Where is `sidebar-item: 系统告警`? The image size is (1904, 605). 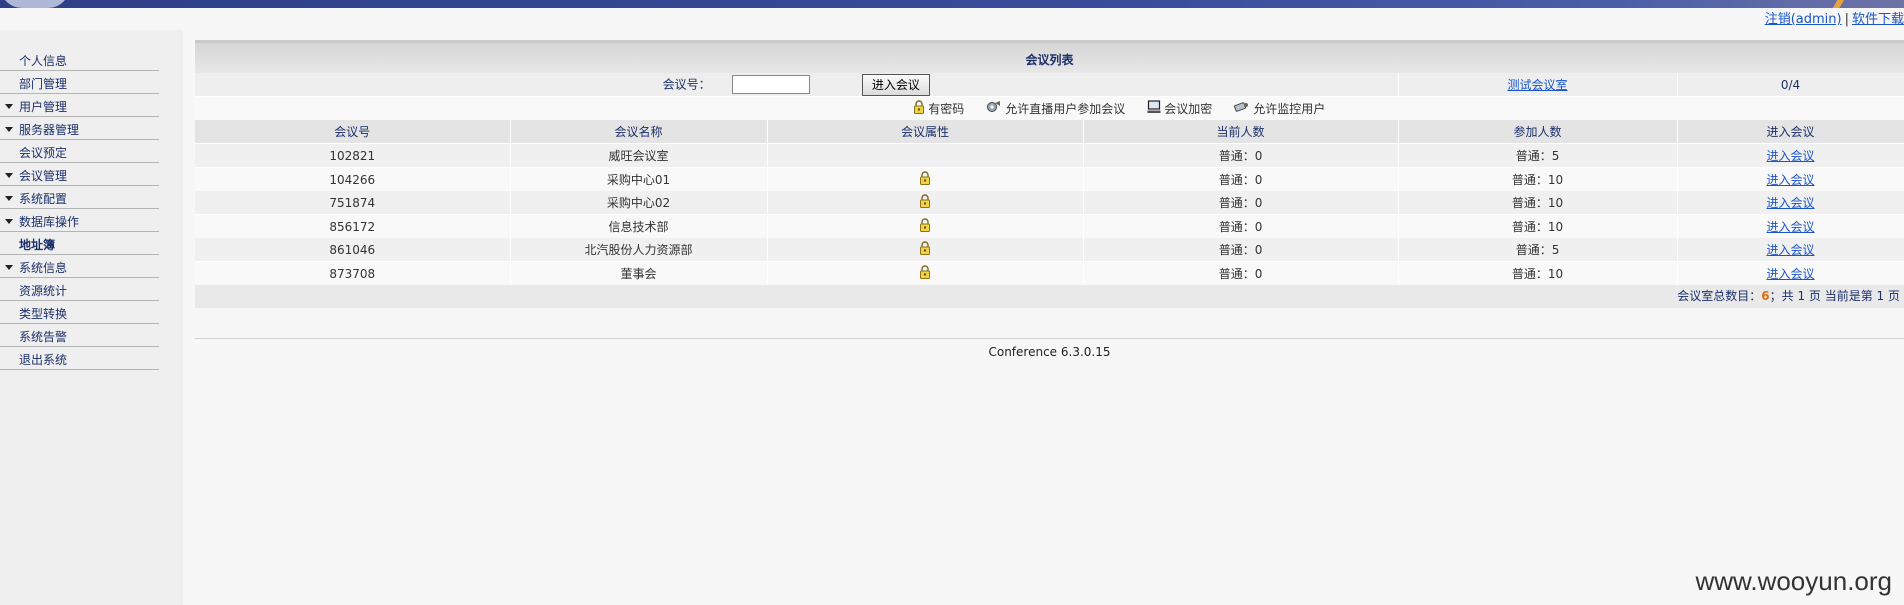 sidebar-item: 系统告警 is located at coordinates (79, 335).